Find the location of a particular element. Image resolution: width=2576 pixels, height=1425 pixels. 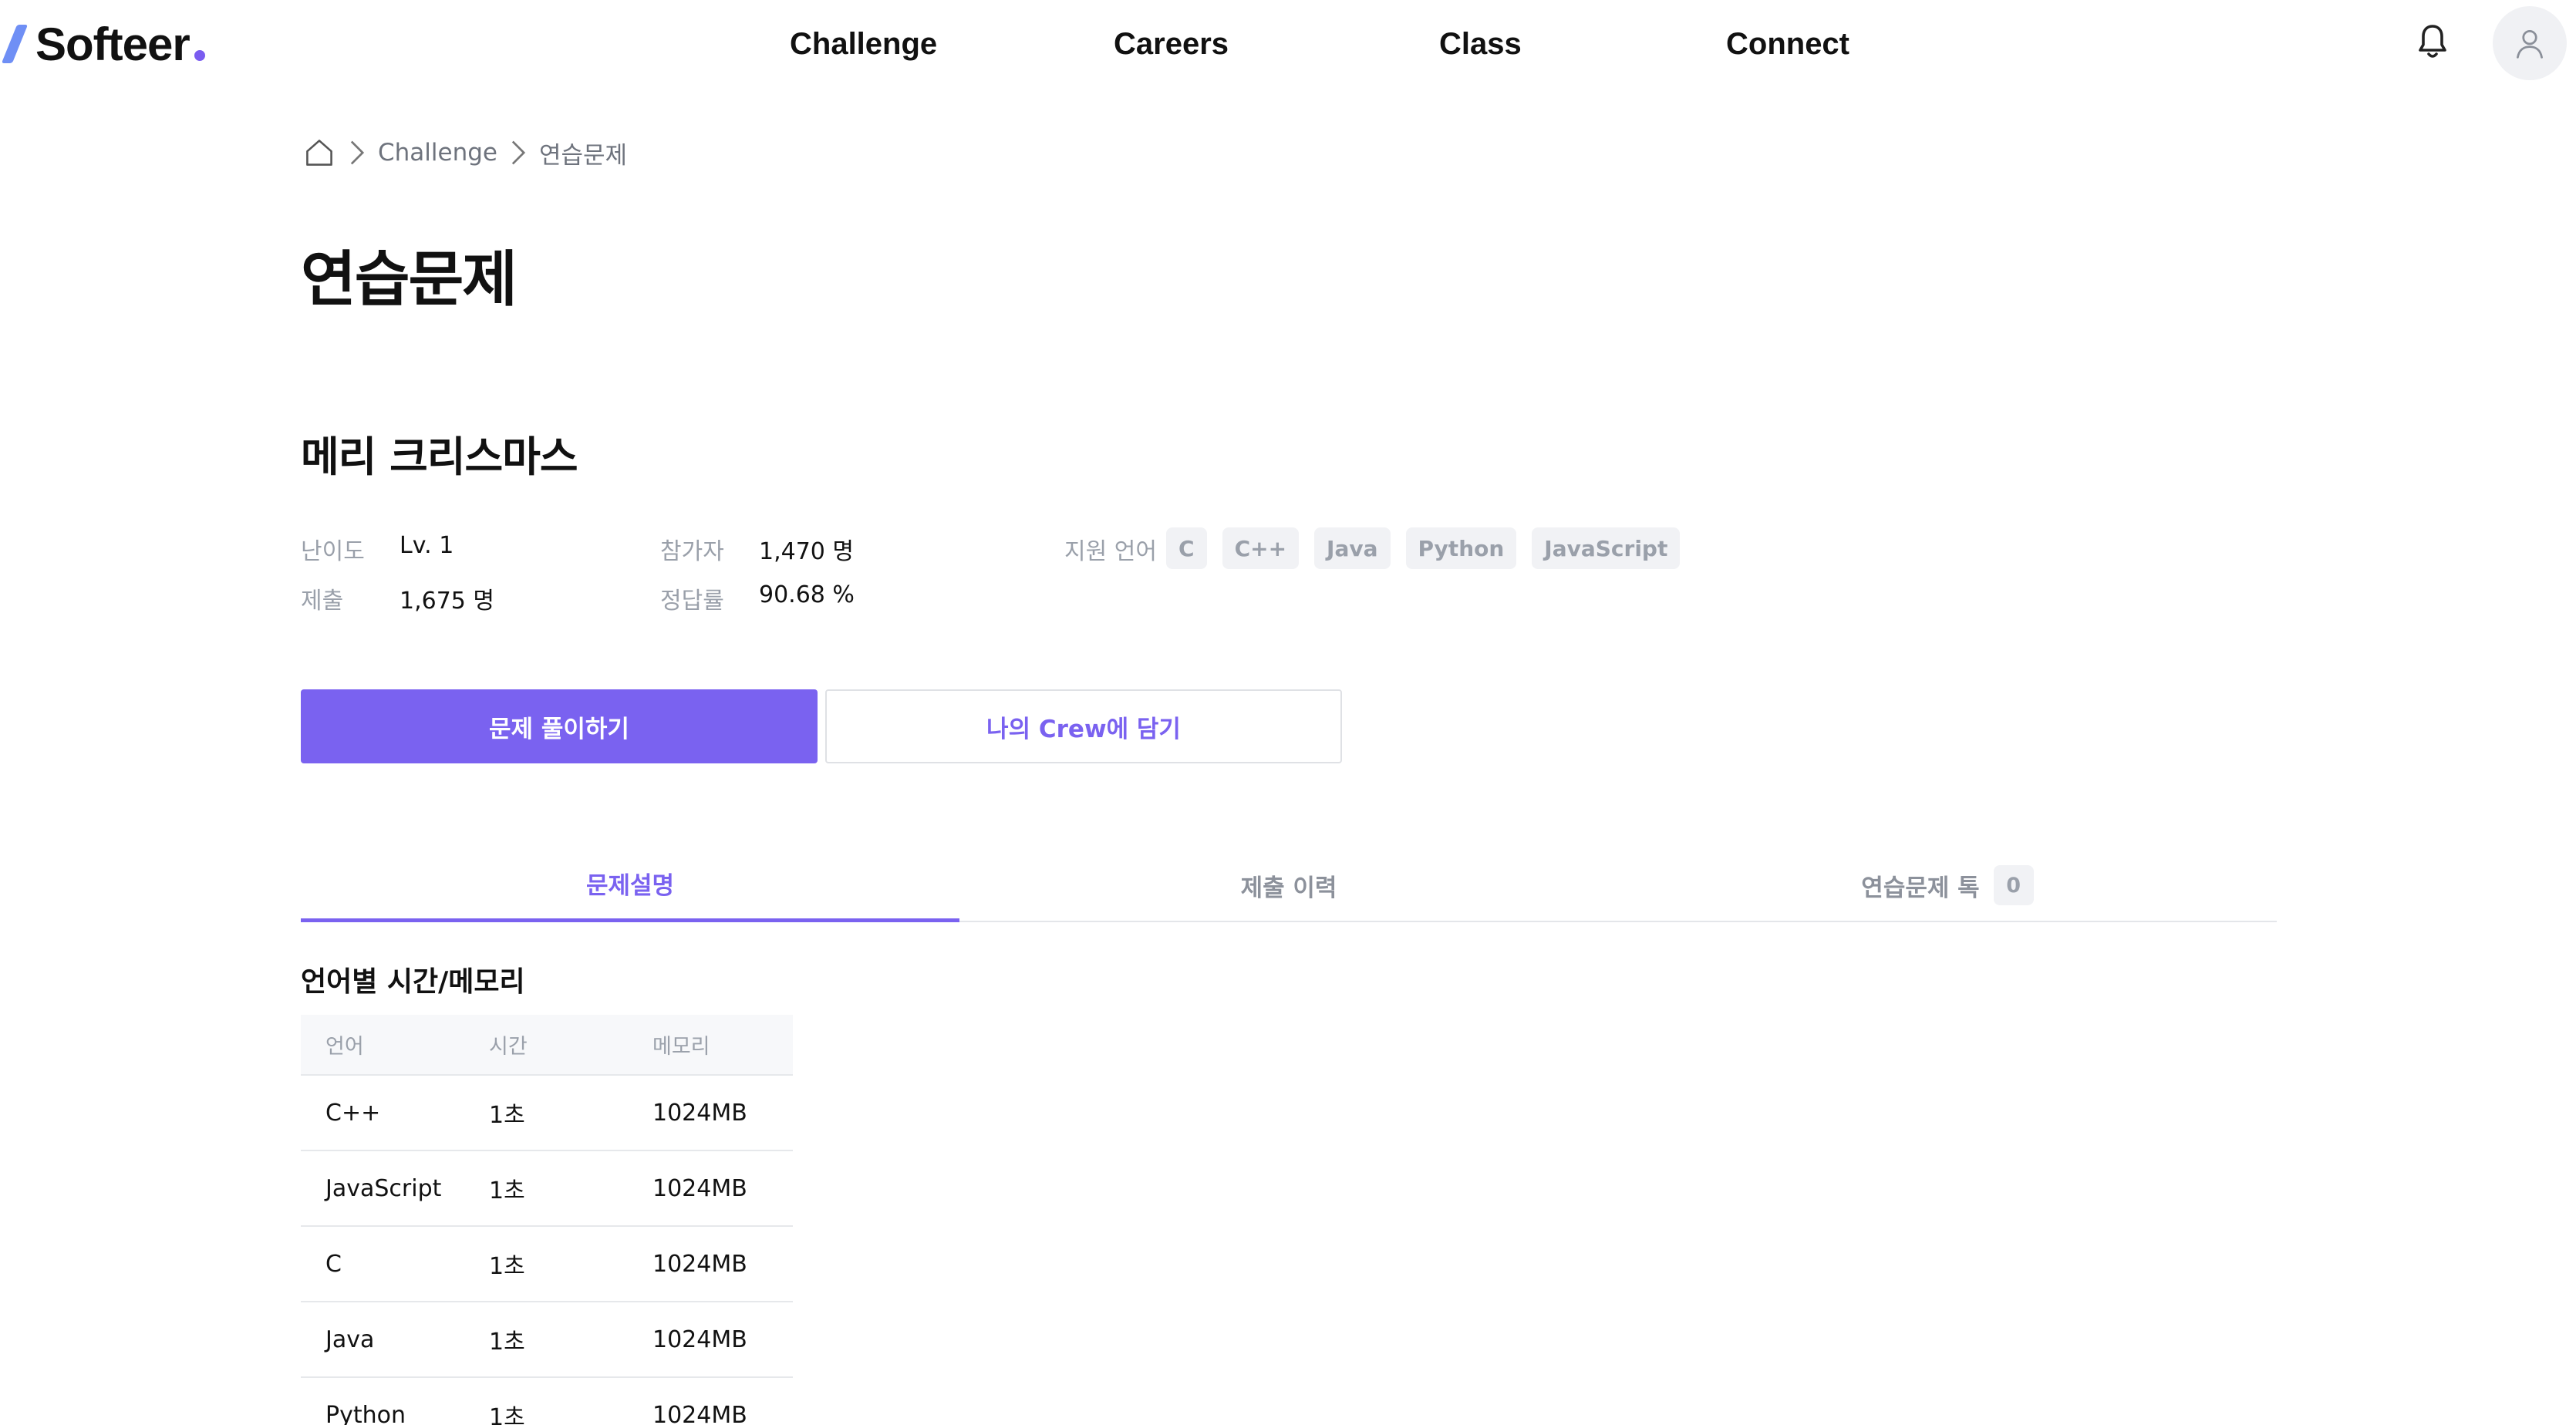

table-row: JavaScript 1초 1024MB is located at coordinates (547, 1188).